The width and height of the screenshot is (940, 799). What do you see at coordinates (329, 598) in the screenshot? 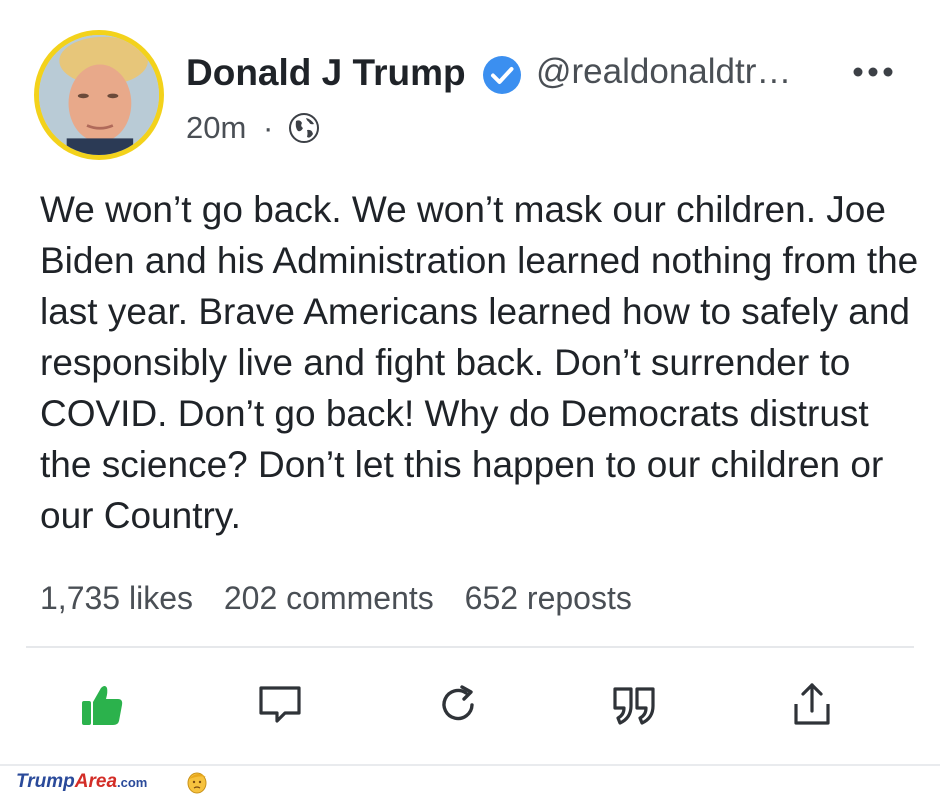
I see `comments-count: 202 comments` at bounding box center [329, 598].